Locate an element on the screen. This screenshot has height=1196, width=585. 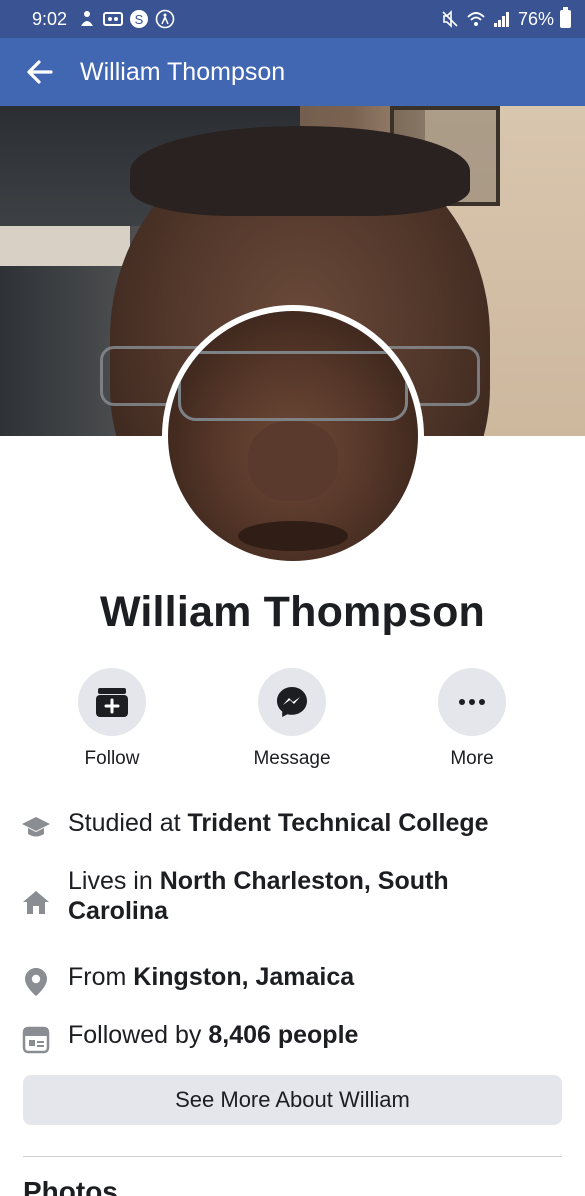
s-app-icon: S is located at coordinates (139, 19).